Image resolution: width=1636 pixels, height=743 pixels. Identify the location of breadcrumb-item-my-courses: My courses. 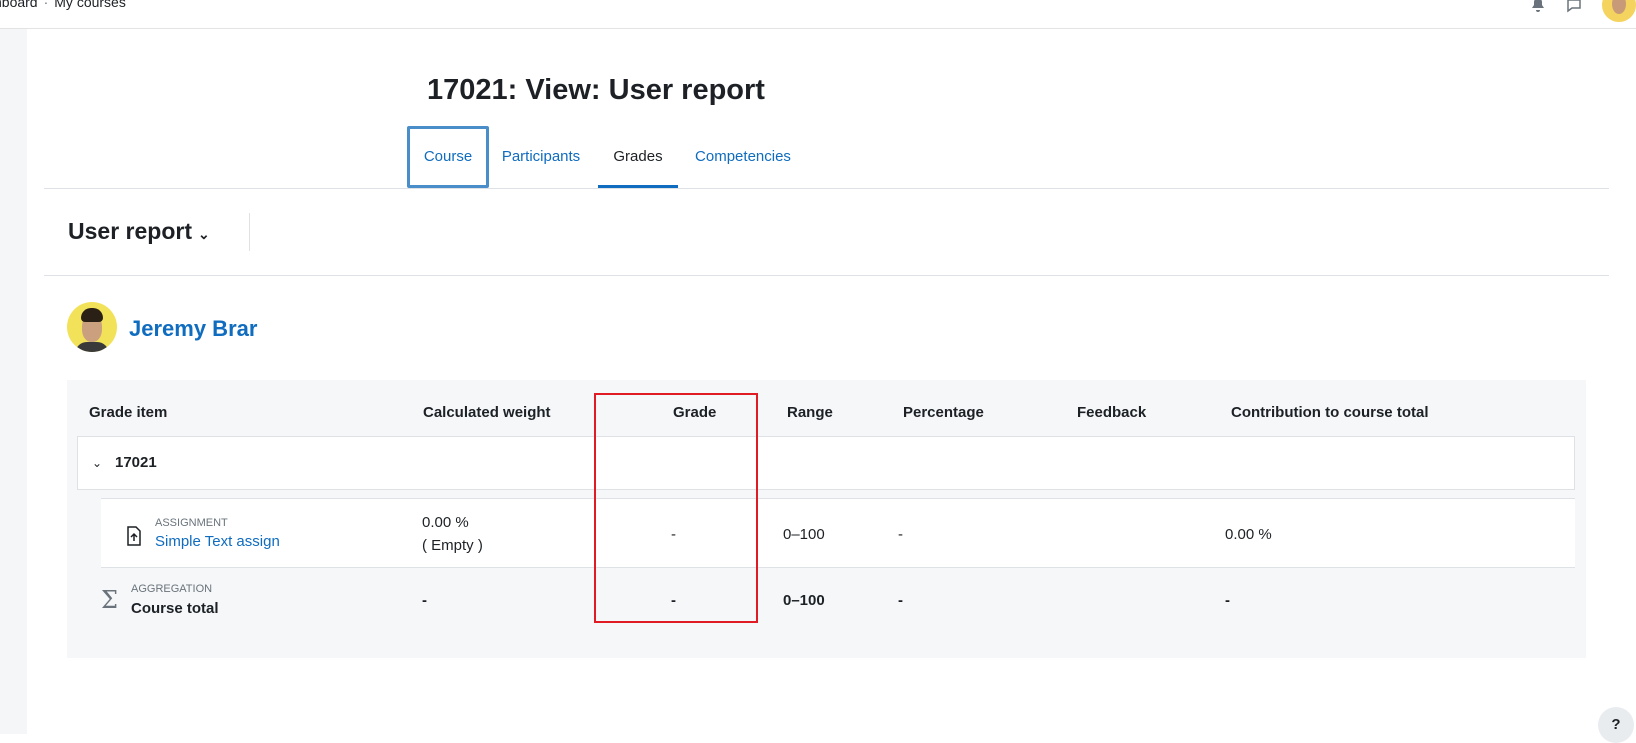
(90, 5).